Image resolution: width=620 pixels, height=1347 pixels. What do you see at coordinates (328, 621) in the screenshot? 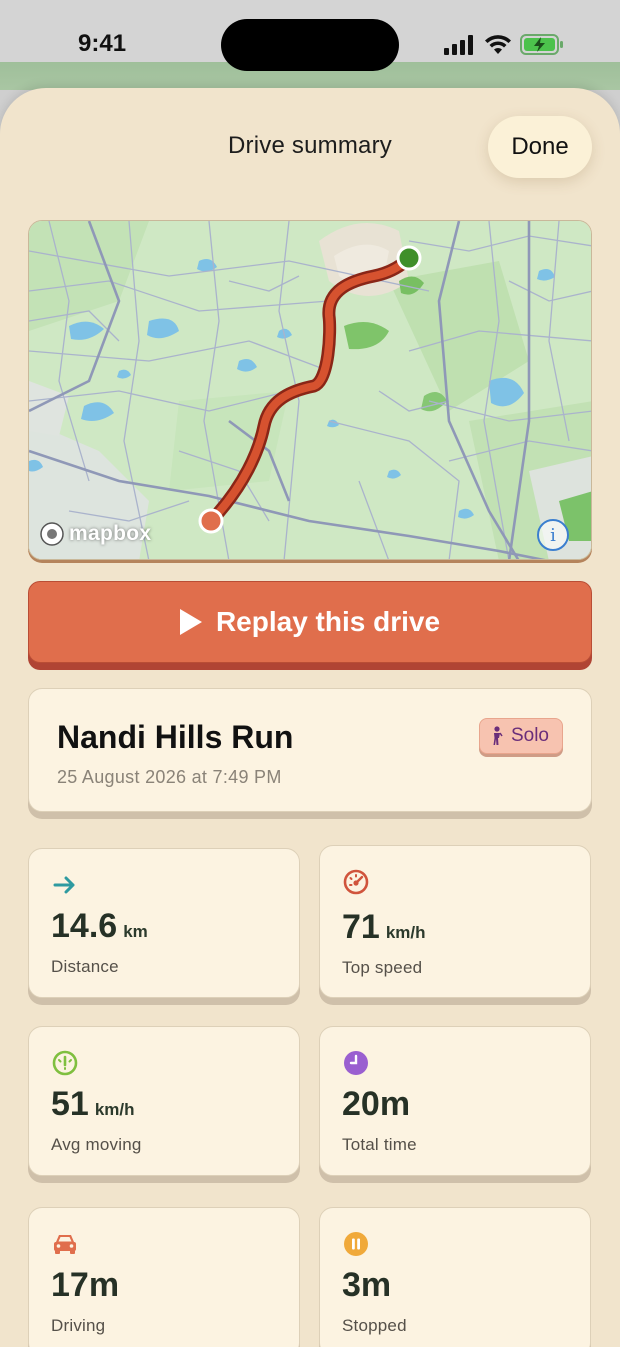
I see `replay-label: Replay this drive` at bounding box center [328, 621].